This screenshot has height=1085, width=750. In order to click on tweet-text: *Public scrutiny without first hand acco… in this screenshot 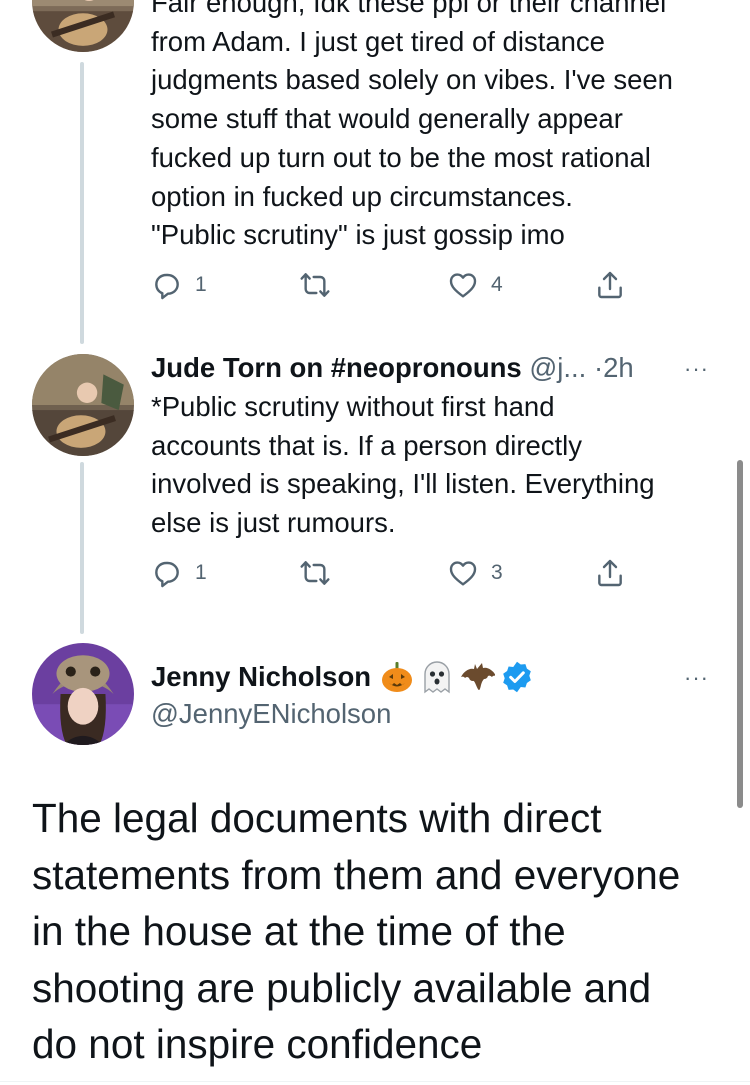, I will do `click(403, 465)`.